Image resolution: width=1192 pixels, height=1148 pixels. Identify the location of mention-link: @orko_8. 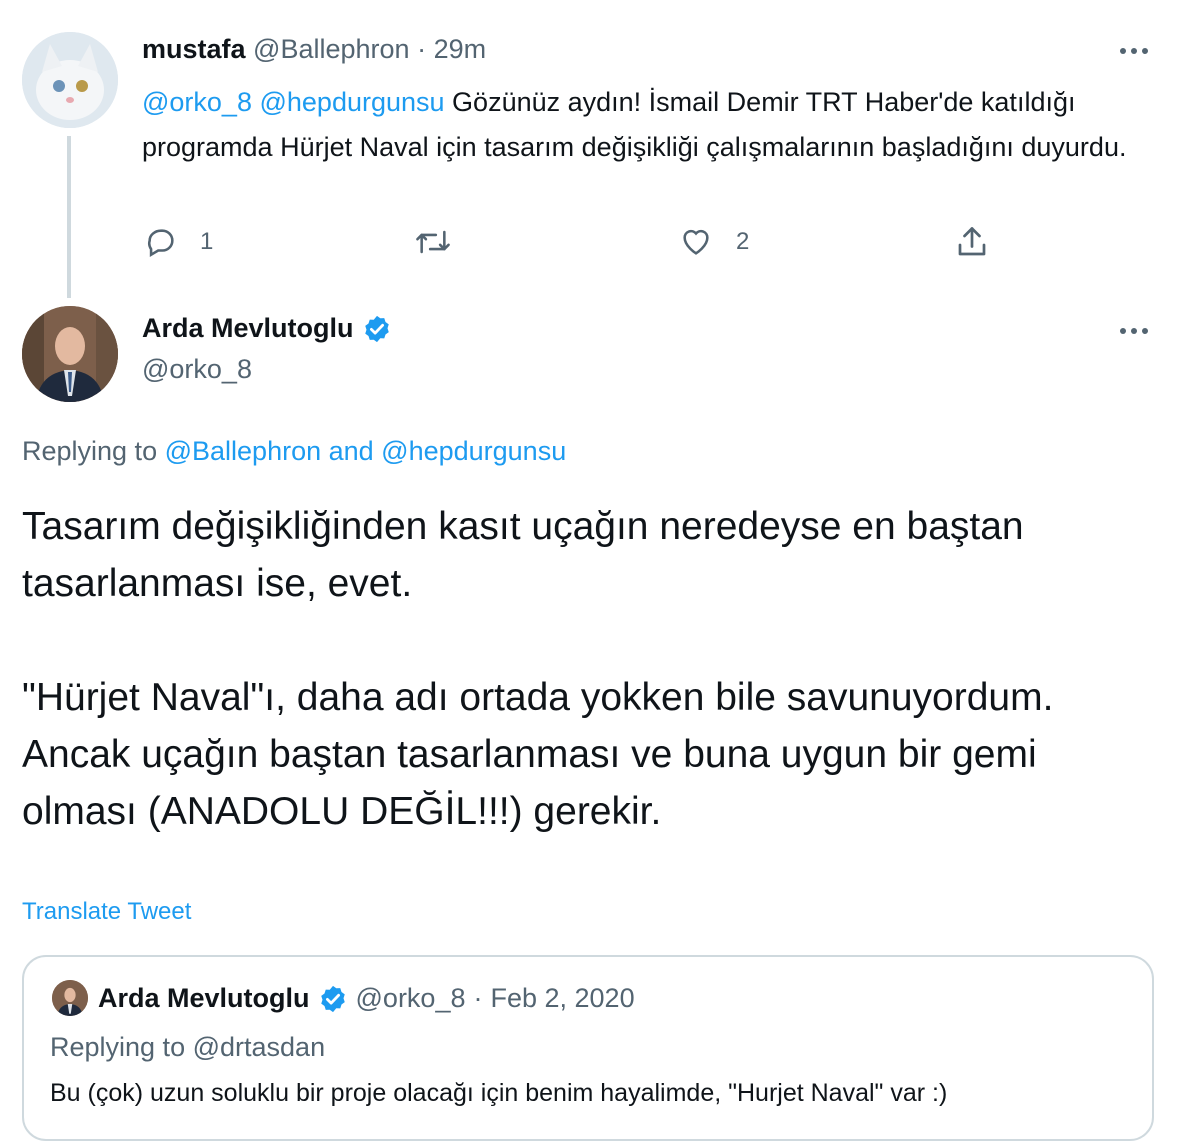
(197, 102).